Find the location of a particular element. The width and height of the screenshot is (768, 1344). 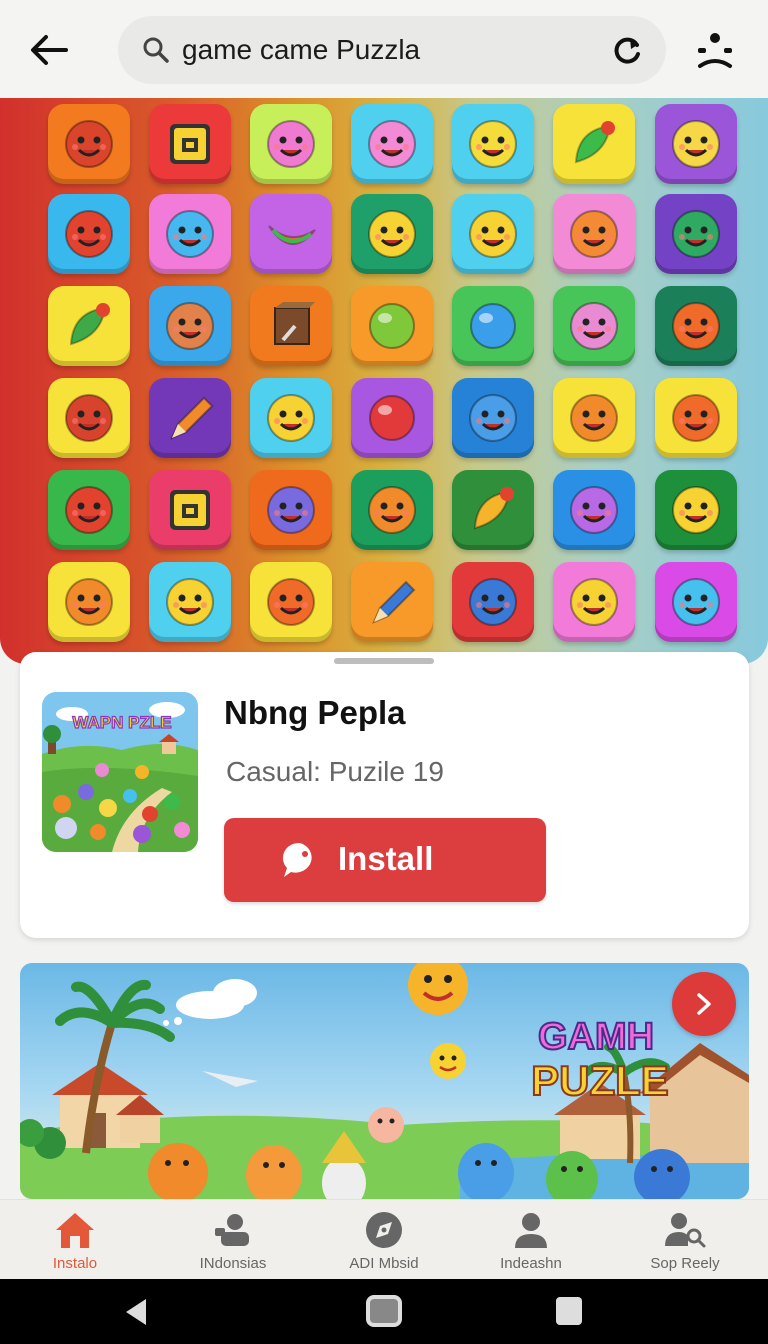

top-bar: game came Puzzla is located at coordinates (384, 49).